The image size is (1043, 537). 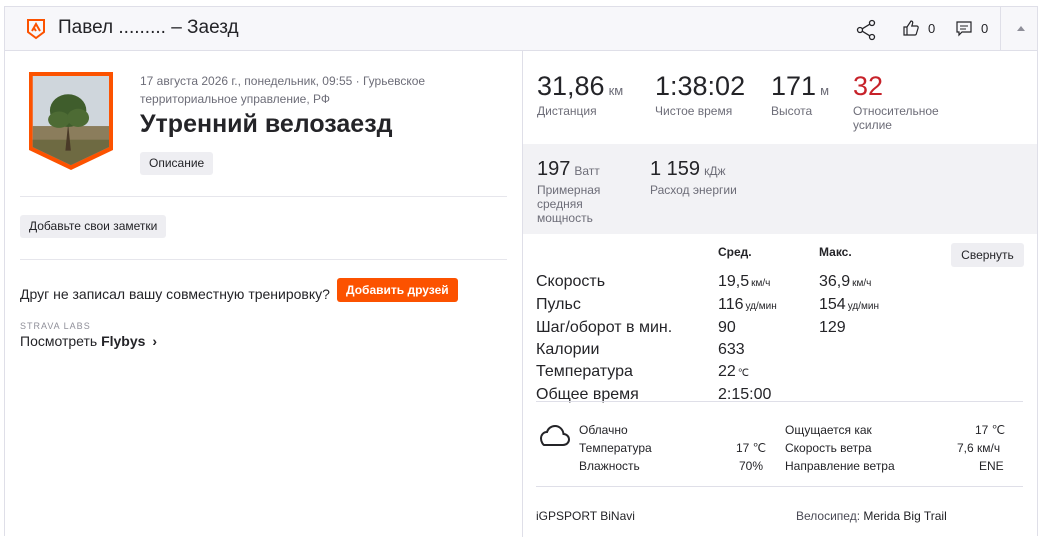 I want to click on chevron-right-icon: ›, so click(x=154, y=341).